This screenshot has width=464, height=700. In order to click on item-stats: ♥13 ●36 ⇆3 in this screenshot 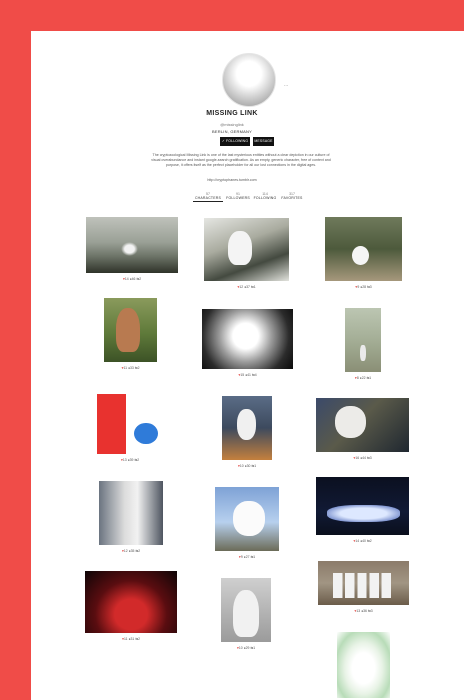, I will do `click(363, 611)`.